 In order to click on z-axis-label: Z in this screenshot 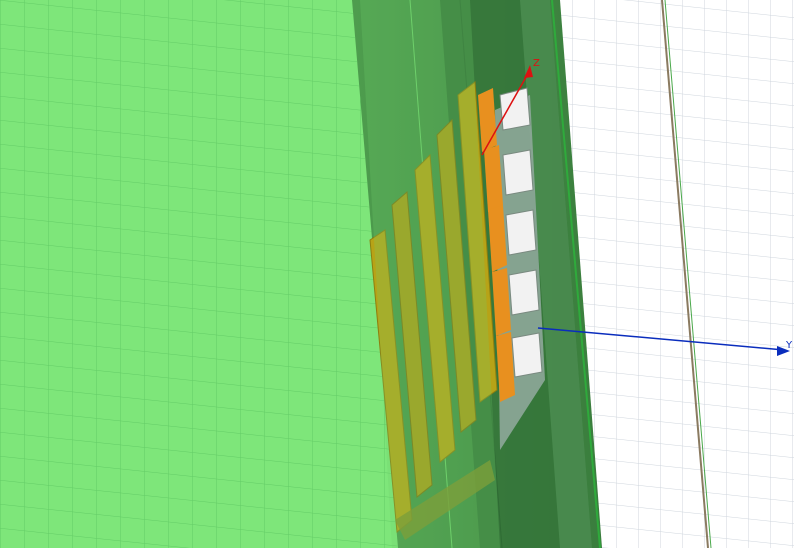, I will do `click(536, 63)`.